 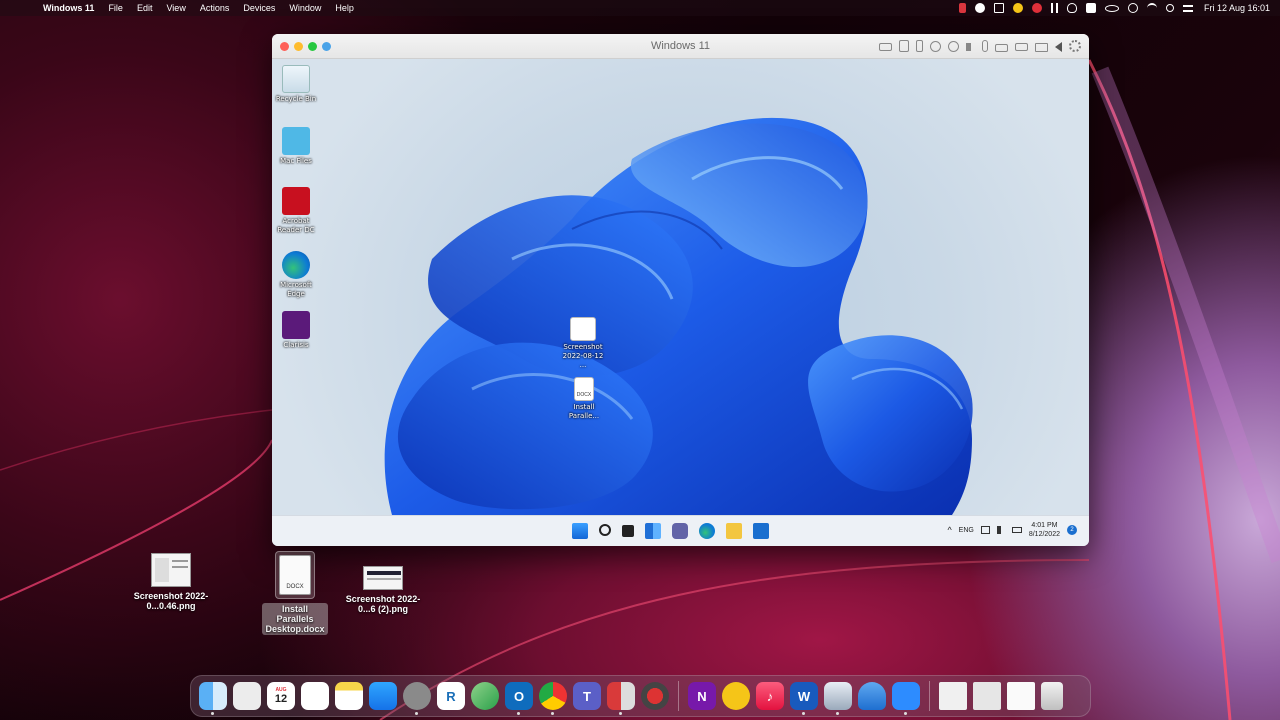 I want to click on network-off-icon, so click(x=935, y=46).